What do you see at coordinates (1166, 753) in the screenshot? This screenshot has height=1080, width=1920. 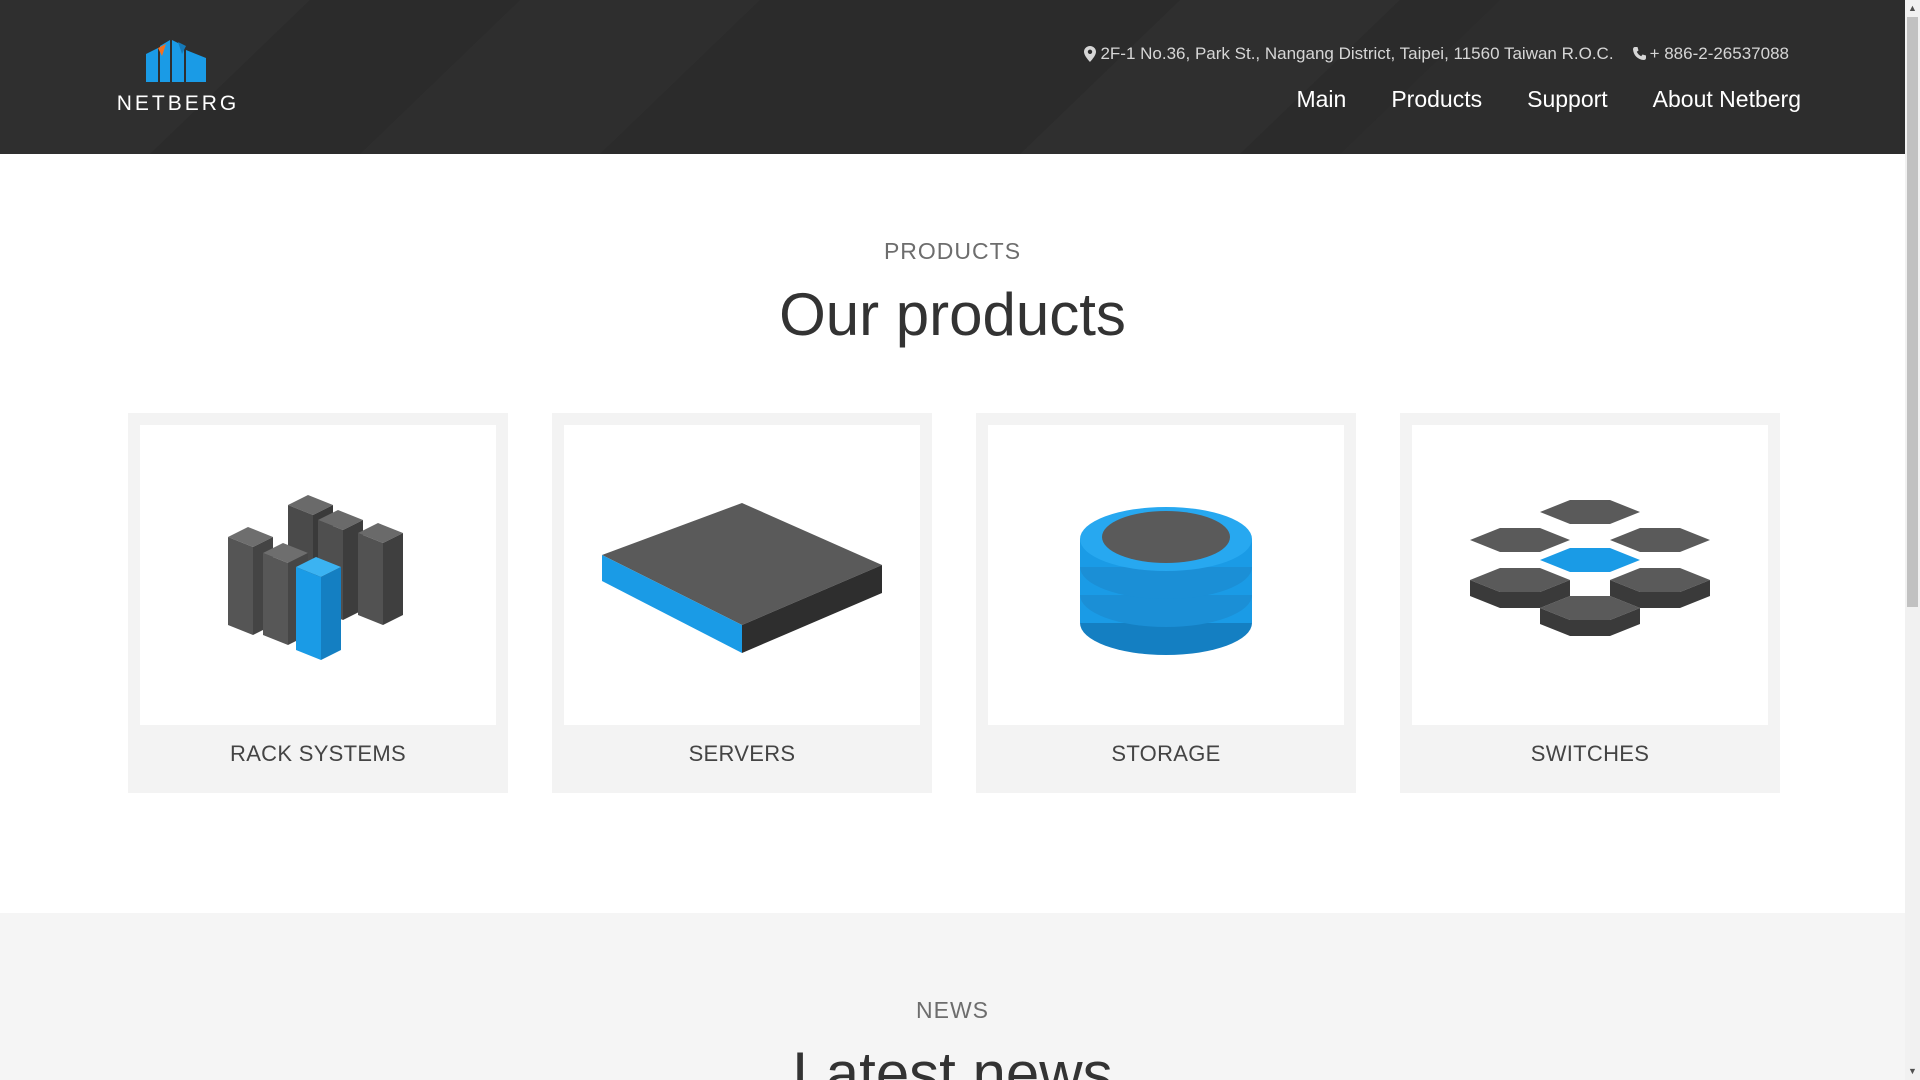 I see `product-label: STORAGE` at bounding box center [1166, 753].